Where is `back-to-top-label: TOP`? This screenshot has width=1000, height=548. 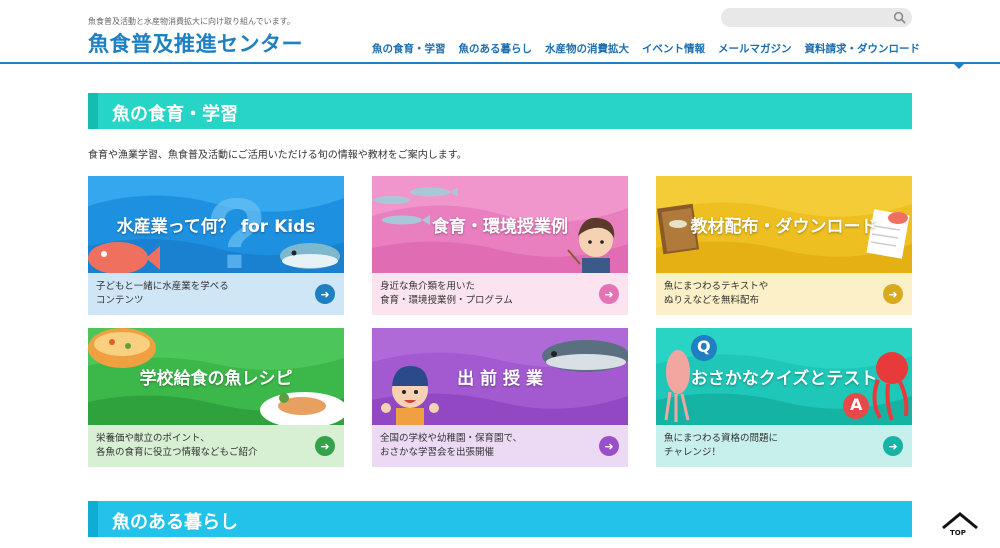
back-to-top-label: TOP is located at coordinates (958, 533).